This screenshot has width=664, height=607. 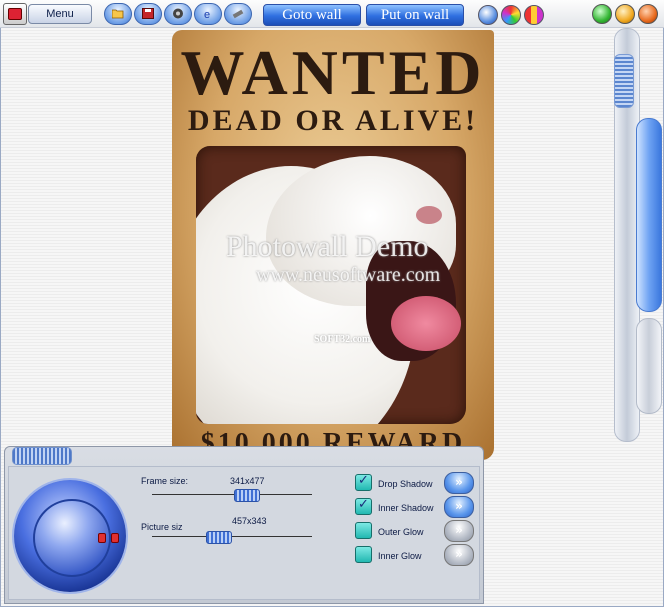 What do you see at coordinates (165, 481) in the screenshot?
I see `frame-size-label: Frame size:` at bounding box center [165, 481].